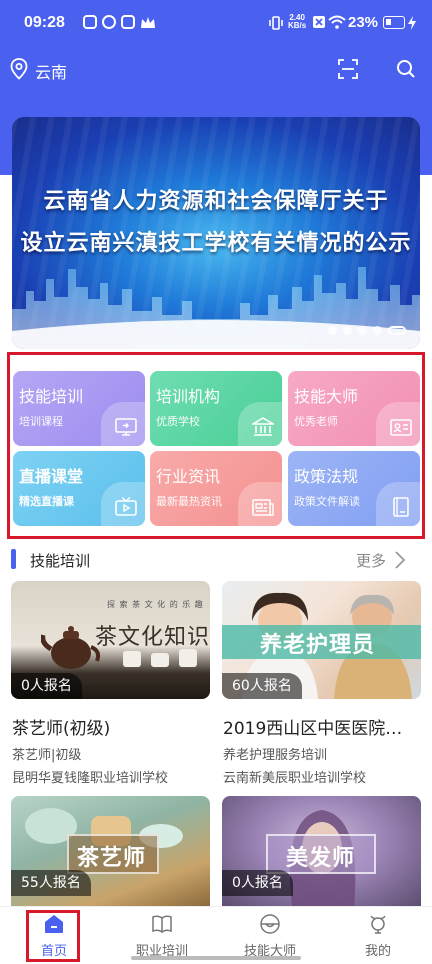  Describe the element at coordinates (276, 23) in the screenshot. I see `vibrate-icon` at that location.